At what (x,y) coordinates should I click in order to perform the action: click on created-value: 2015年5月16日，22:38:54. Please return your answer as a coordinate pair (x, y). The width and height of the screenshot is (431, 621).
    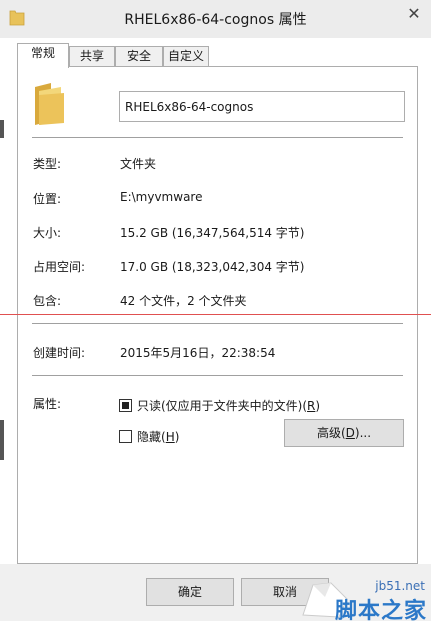
    Looking at the image, I should click on (198, 353).